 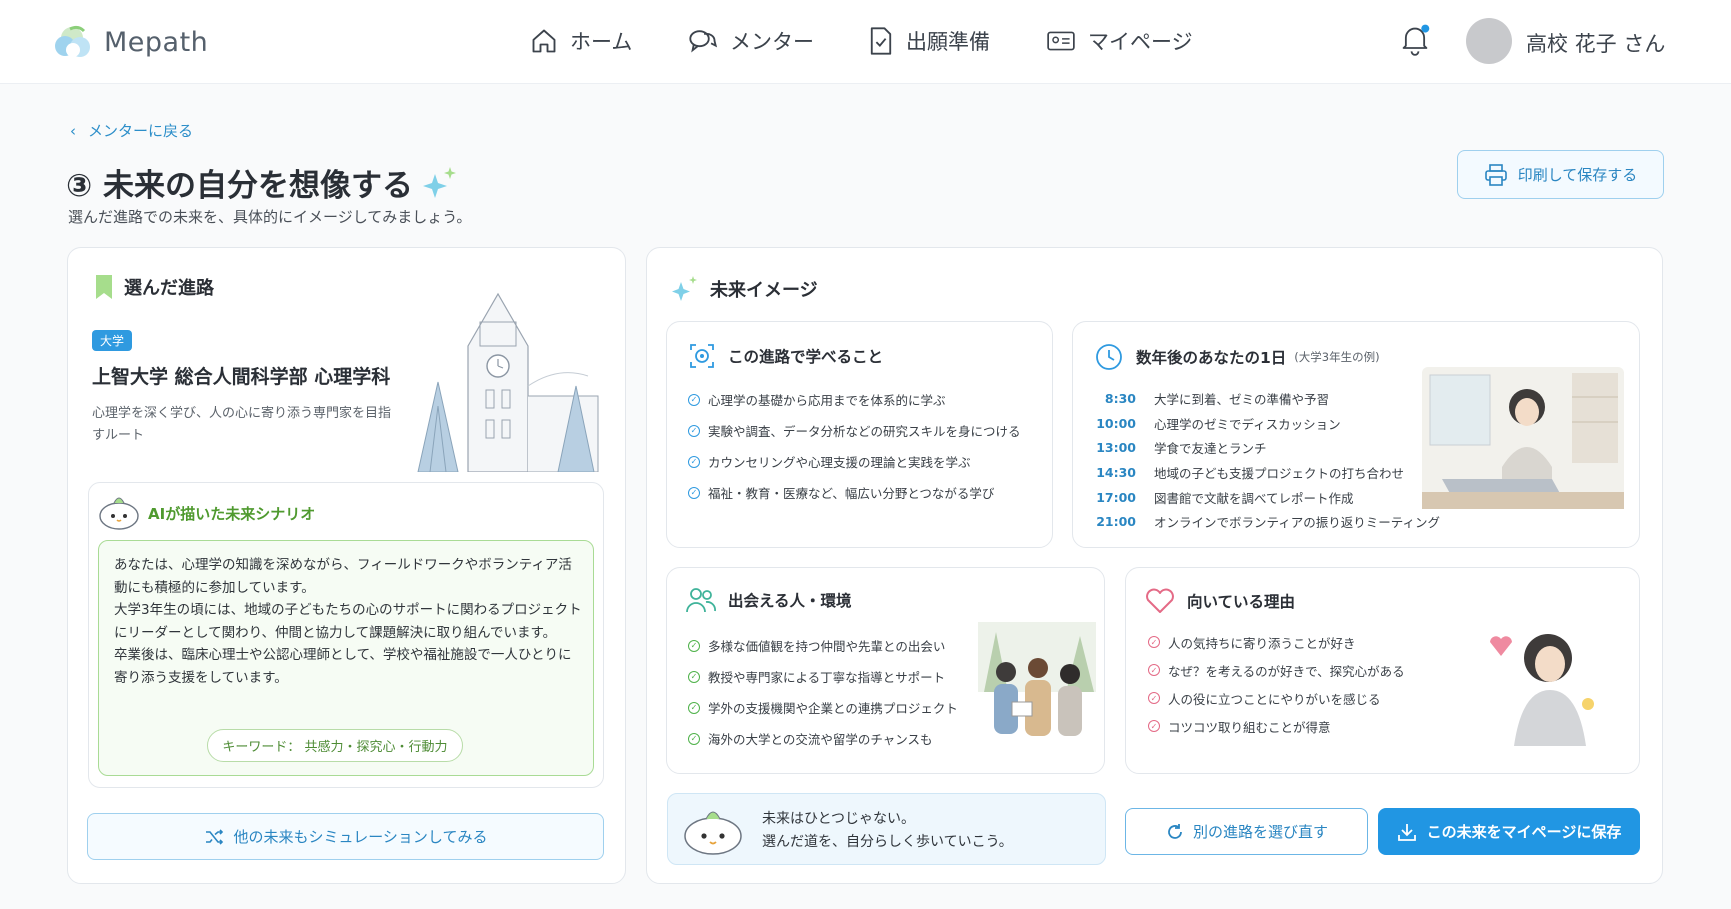 I want to click on list-item-text: 実験や調査、データ分析などの研究スキルを身につける, so click(x=864, y=431).